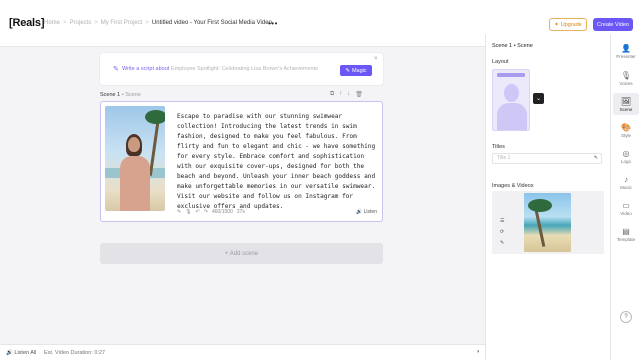 Image resolution: width=640 pixels, height=360 pixels. What do you see at coordinates (359, 94) in the screenshot?
I see `delete-icon: 🗑` at bounding box center [359, 94].